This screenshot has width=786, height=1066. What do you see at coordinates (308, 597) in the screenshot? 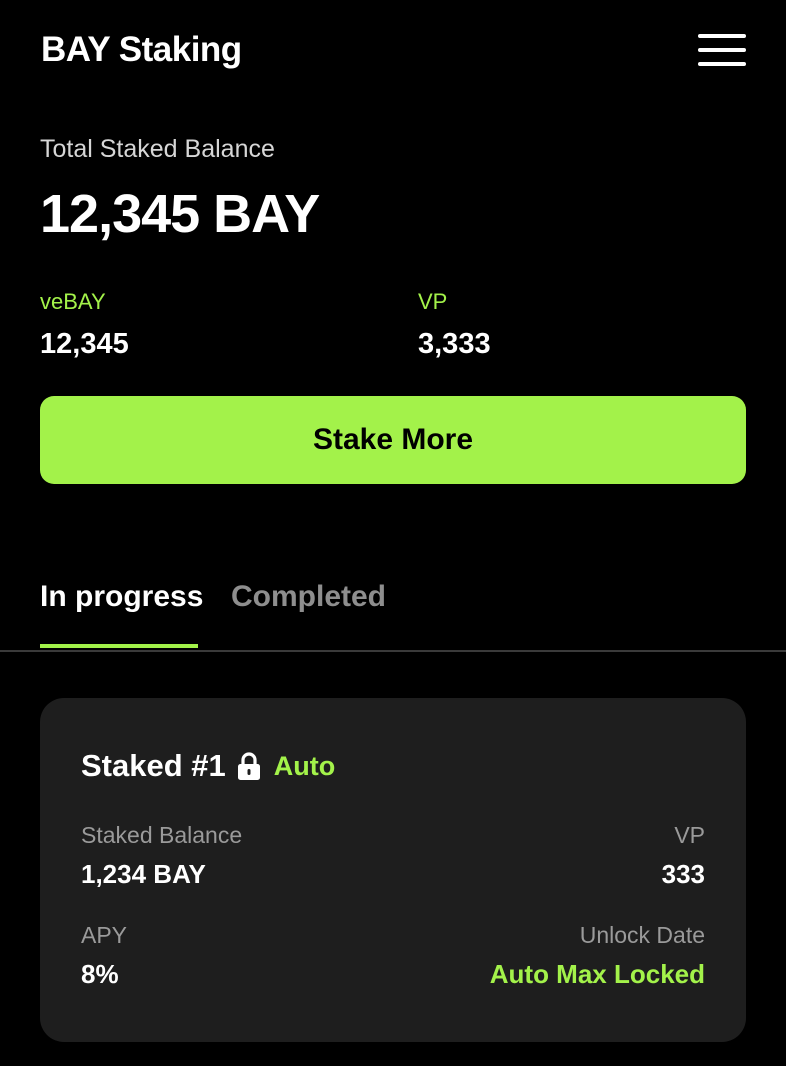
I see `tab-completed: Completed` at bounding box center [308, 597].